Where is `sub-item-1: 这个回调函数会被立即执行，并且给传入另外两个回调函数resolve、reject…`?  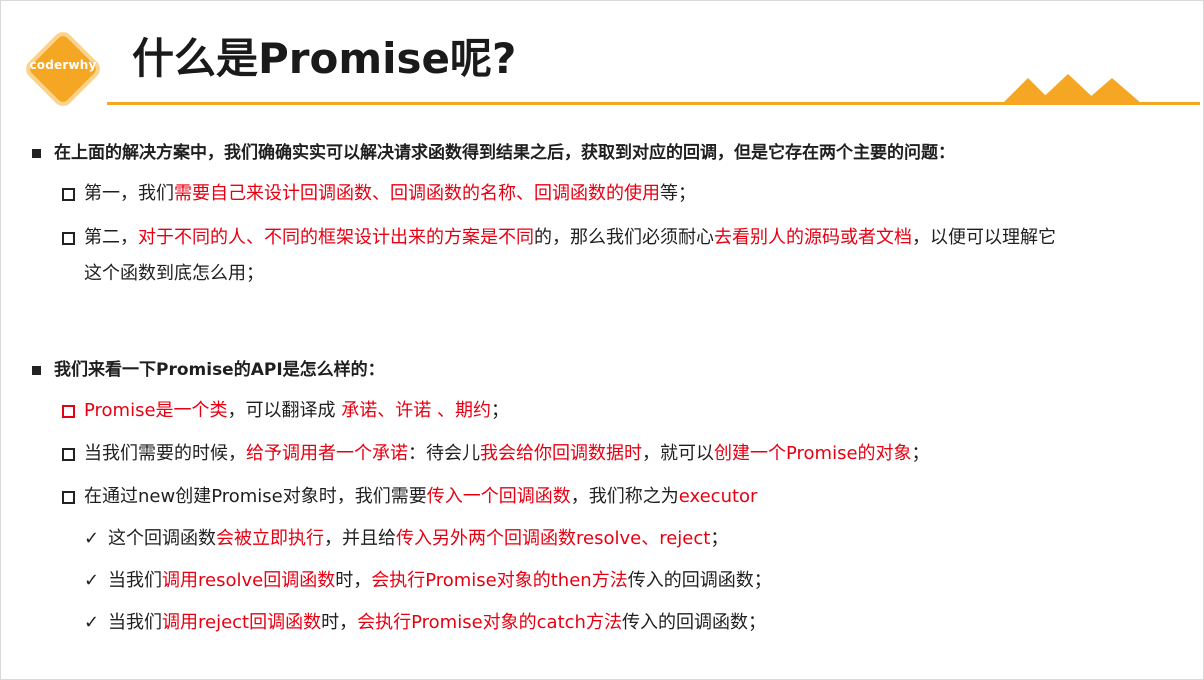 sub-item-1: 这个回调函数会被立即执行，并且给传入另外两个回调函数resolve、reject… is located at coordinates (418, 539).